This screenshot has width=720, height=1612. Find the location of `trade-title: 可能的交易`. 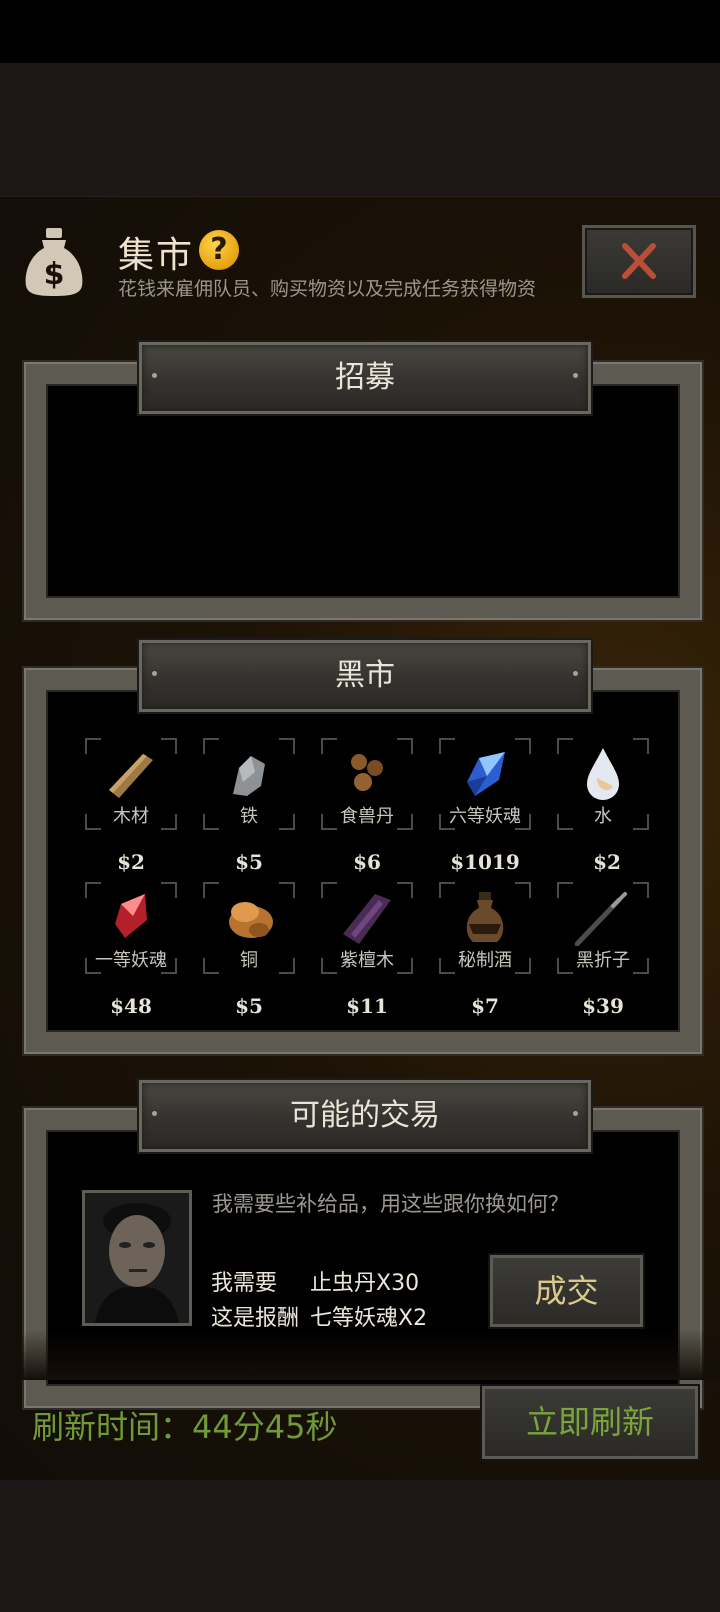

trade-title: 可能的交易 is located at coordinates (365, 1115).